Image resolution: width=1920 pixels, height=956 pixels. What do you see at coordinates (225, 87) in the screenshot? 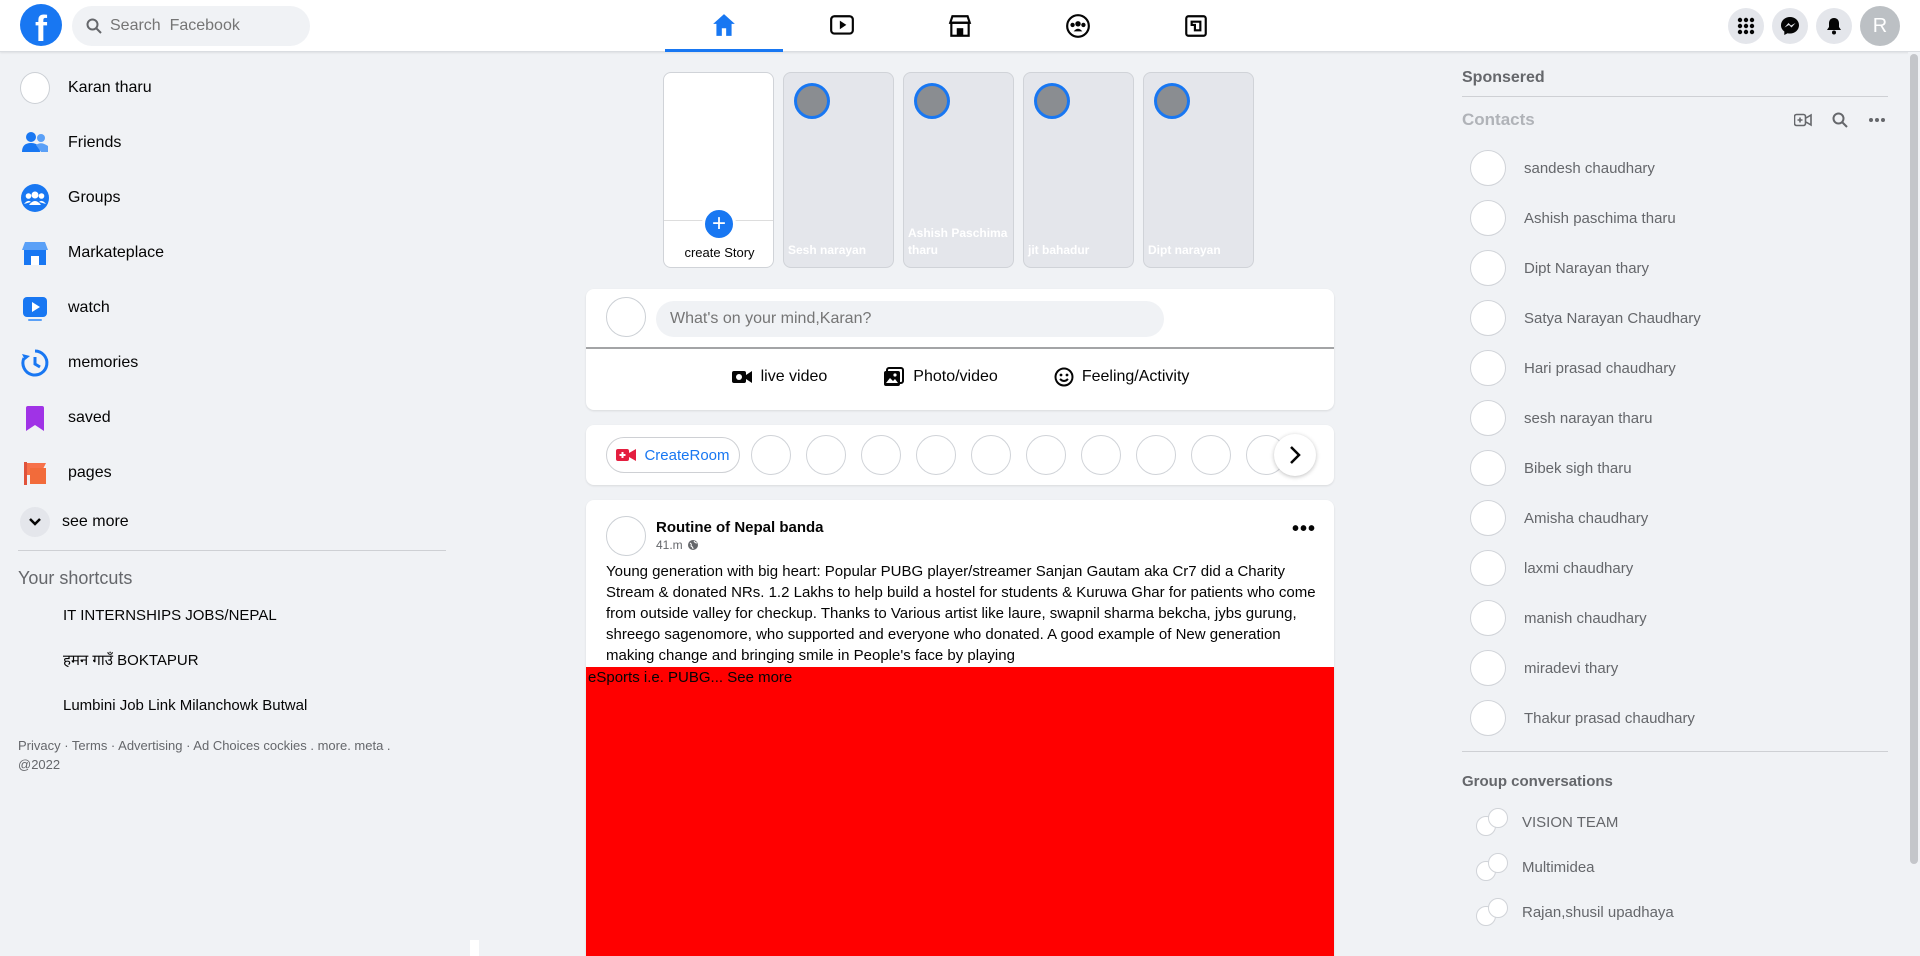
I see `sidebar-item-profile: Karan tharu` at bounding box center [225, 87].